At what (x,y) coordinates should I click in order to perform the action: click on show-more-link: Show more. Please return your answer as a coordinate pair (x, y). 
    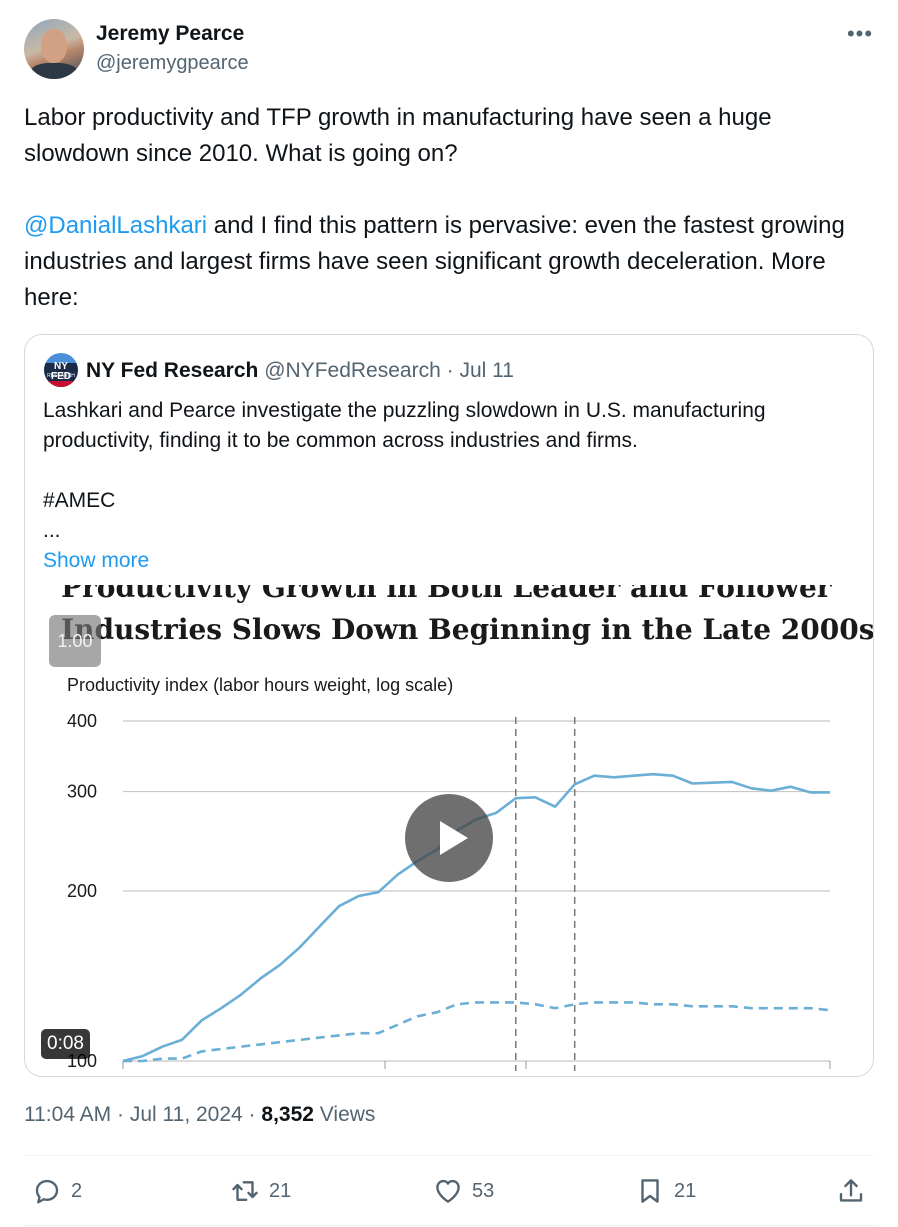
    Looking at the image, I should click on (448, 561).